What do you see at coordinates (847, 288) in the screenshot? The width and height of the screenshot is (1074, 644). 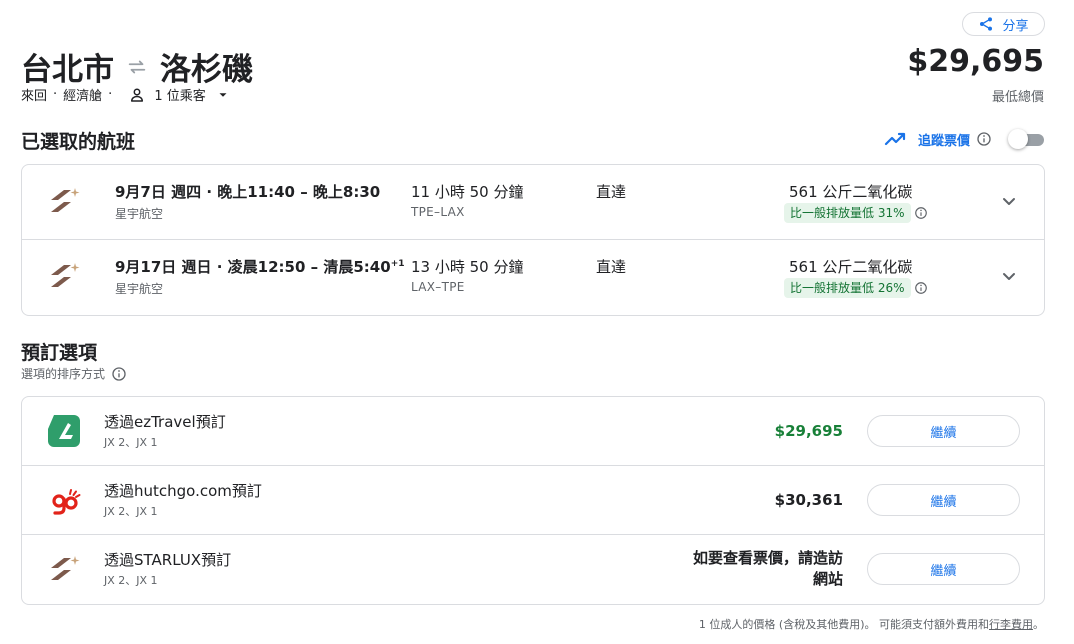 I see `emission-badge: 比一般排放量低 26%` at bounding box center [847, 288].